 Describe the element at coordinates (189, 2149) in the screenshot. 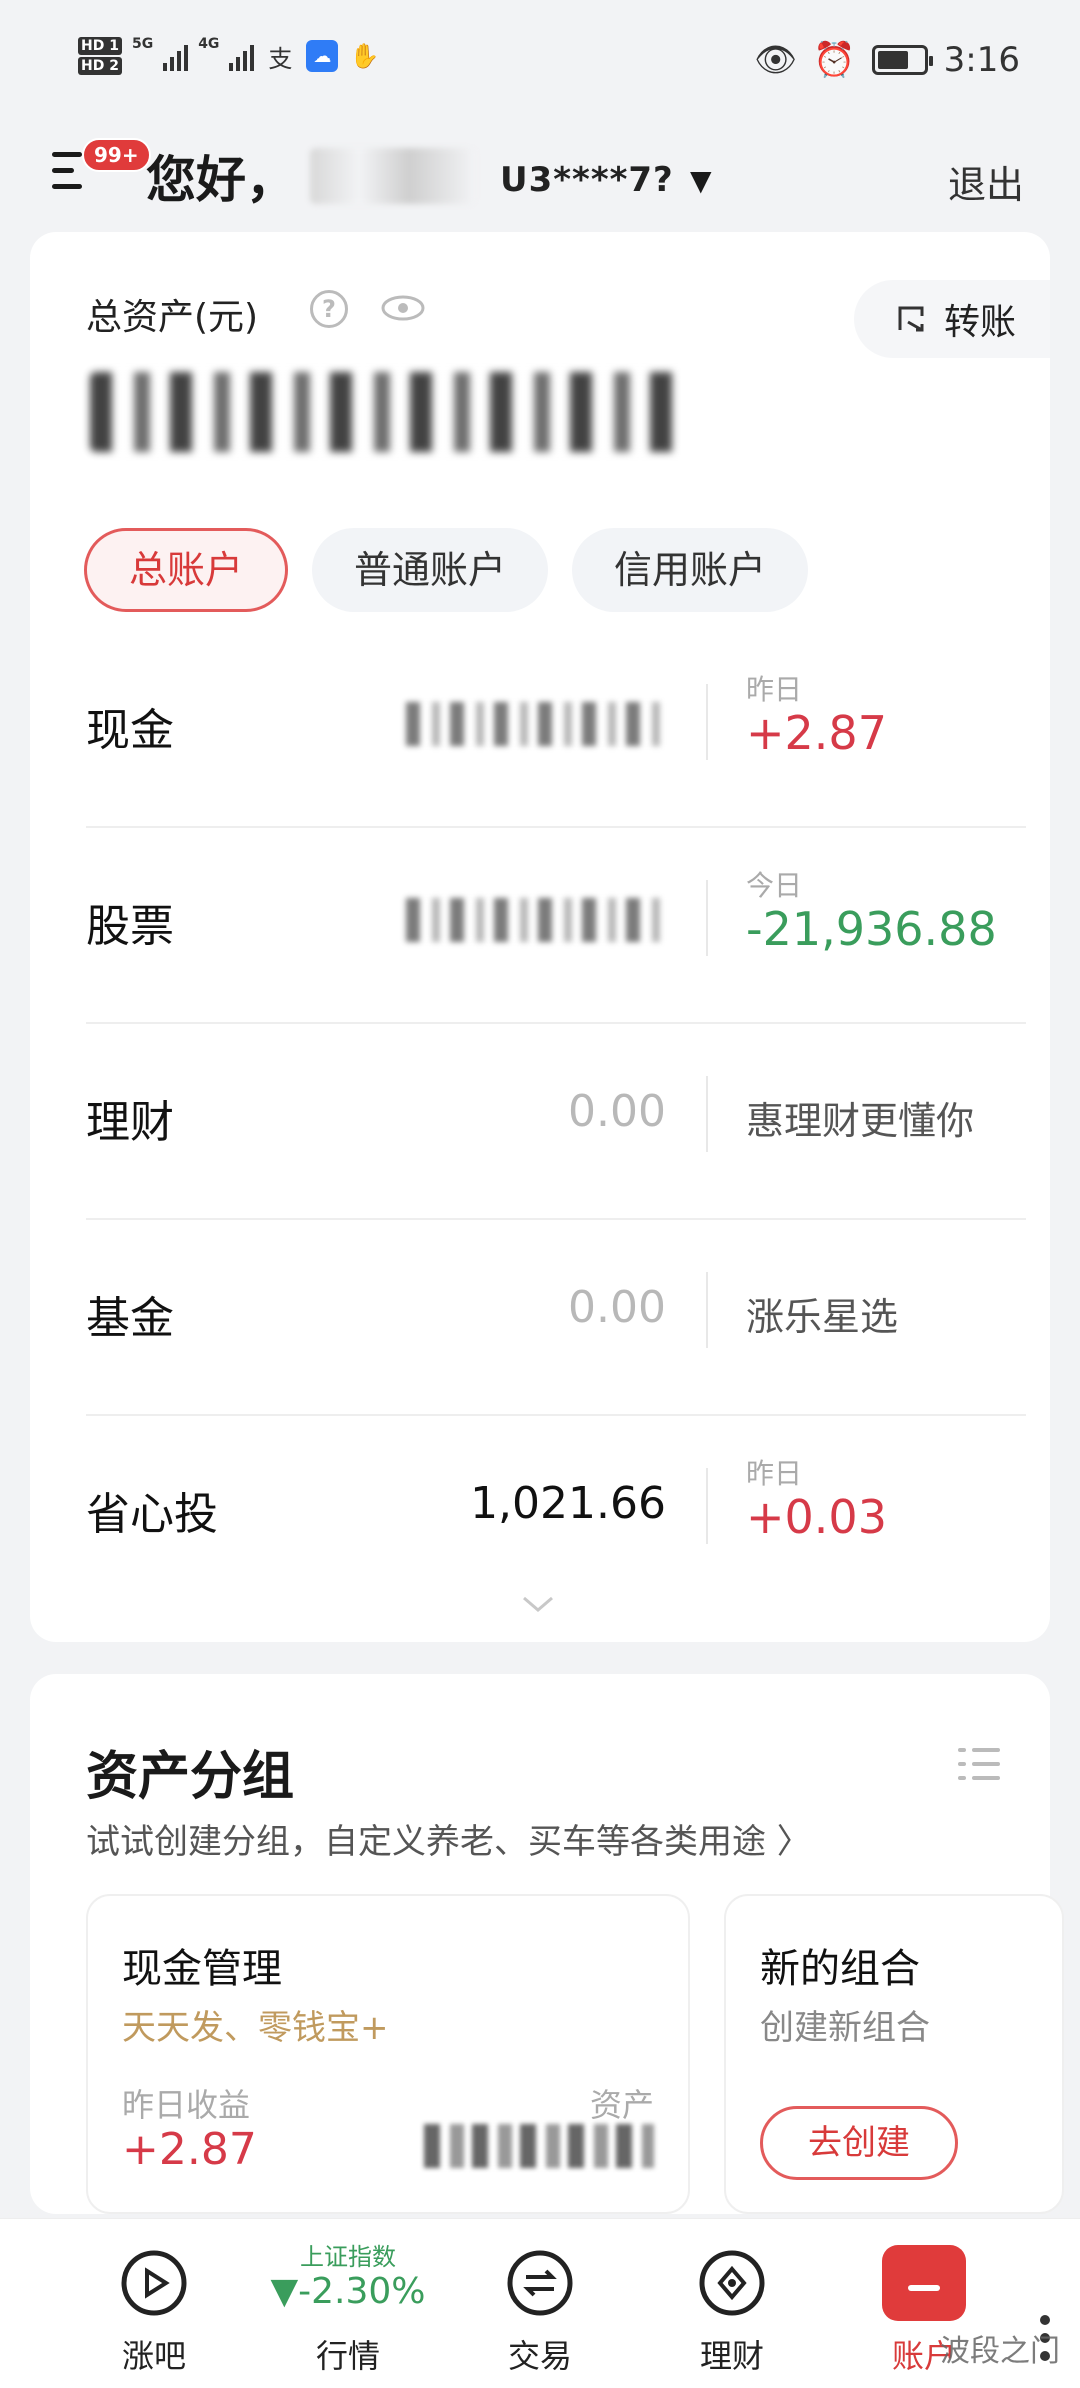

I see `yield-value: +2.87` at that location.